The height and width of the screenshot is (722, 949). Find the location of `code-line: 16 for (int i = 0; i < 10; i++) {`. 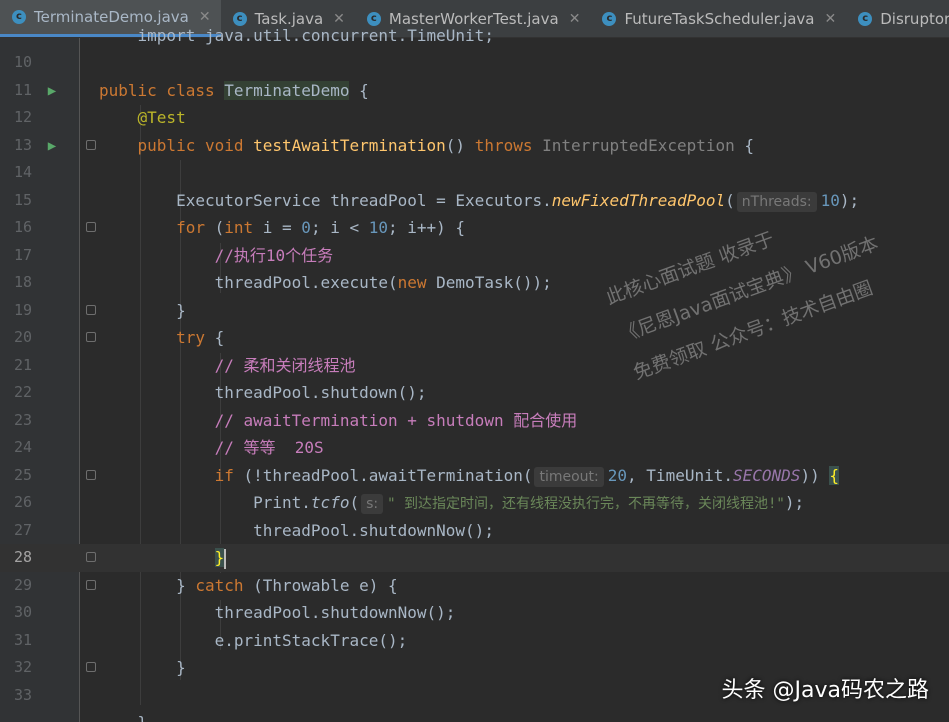

code-line: 16 for (int i = 0; i < 10; i++) { is located at coordinates (474, 228).